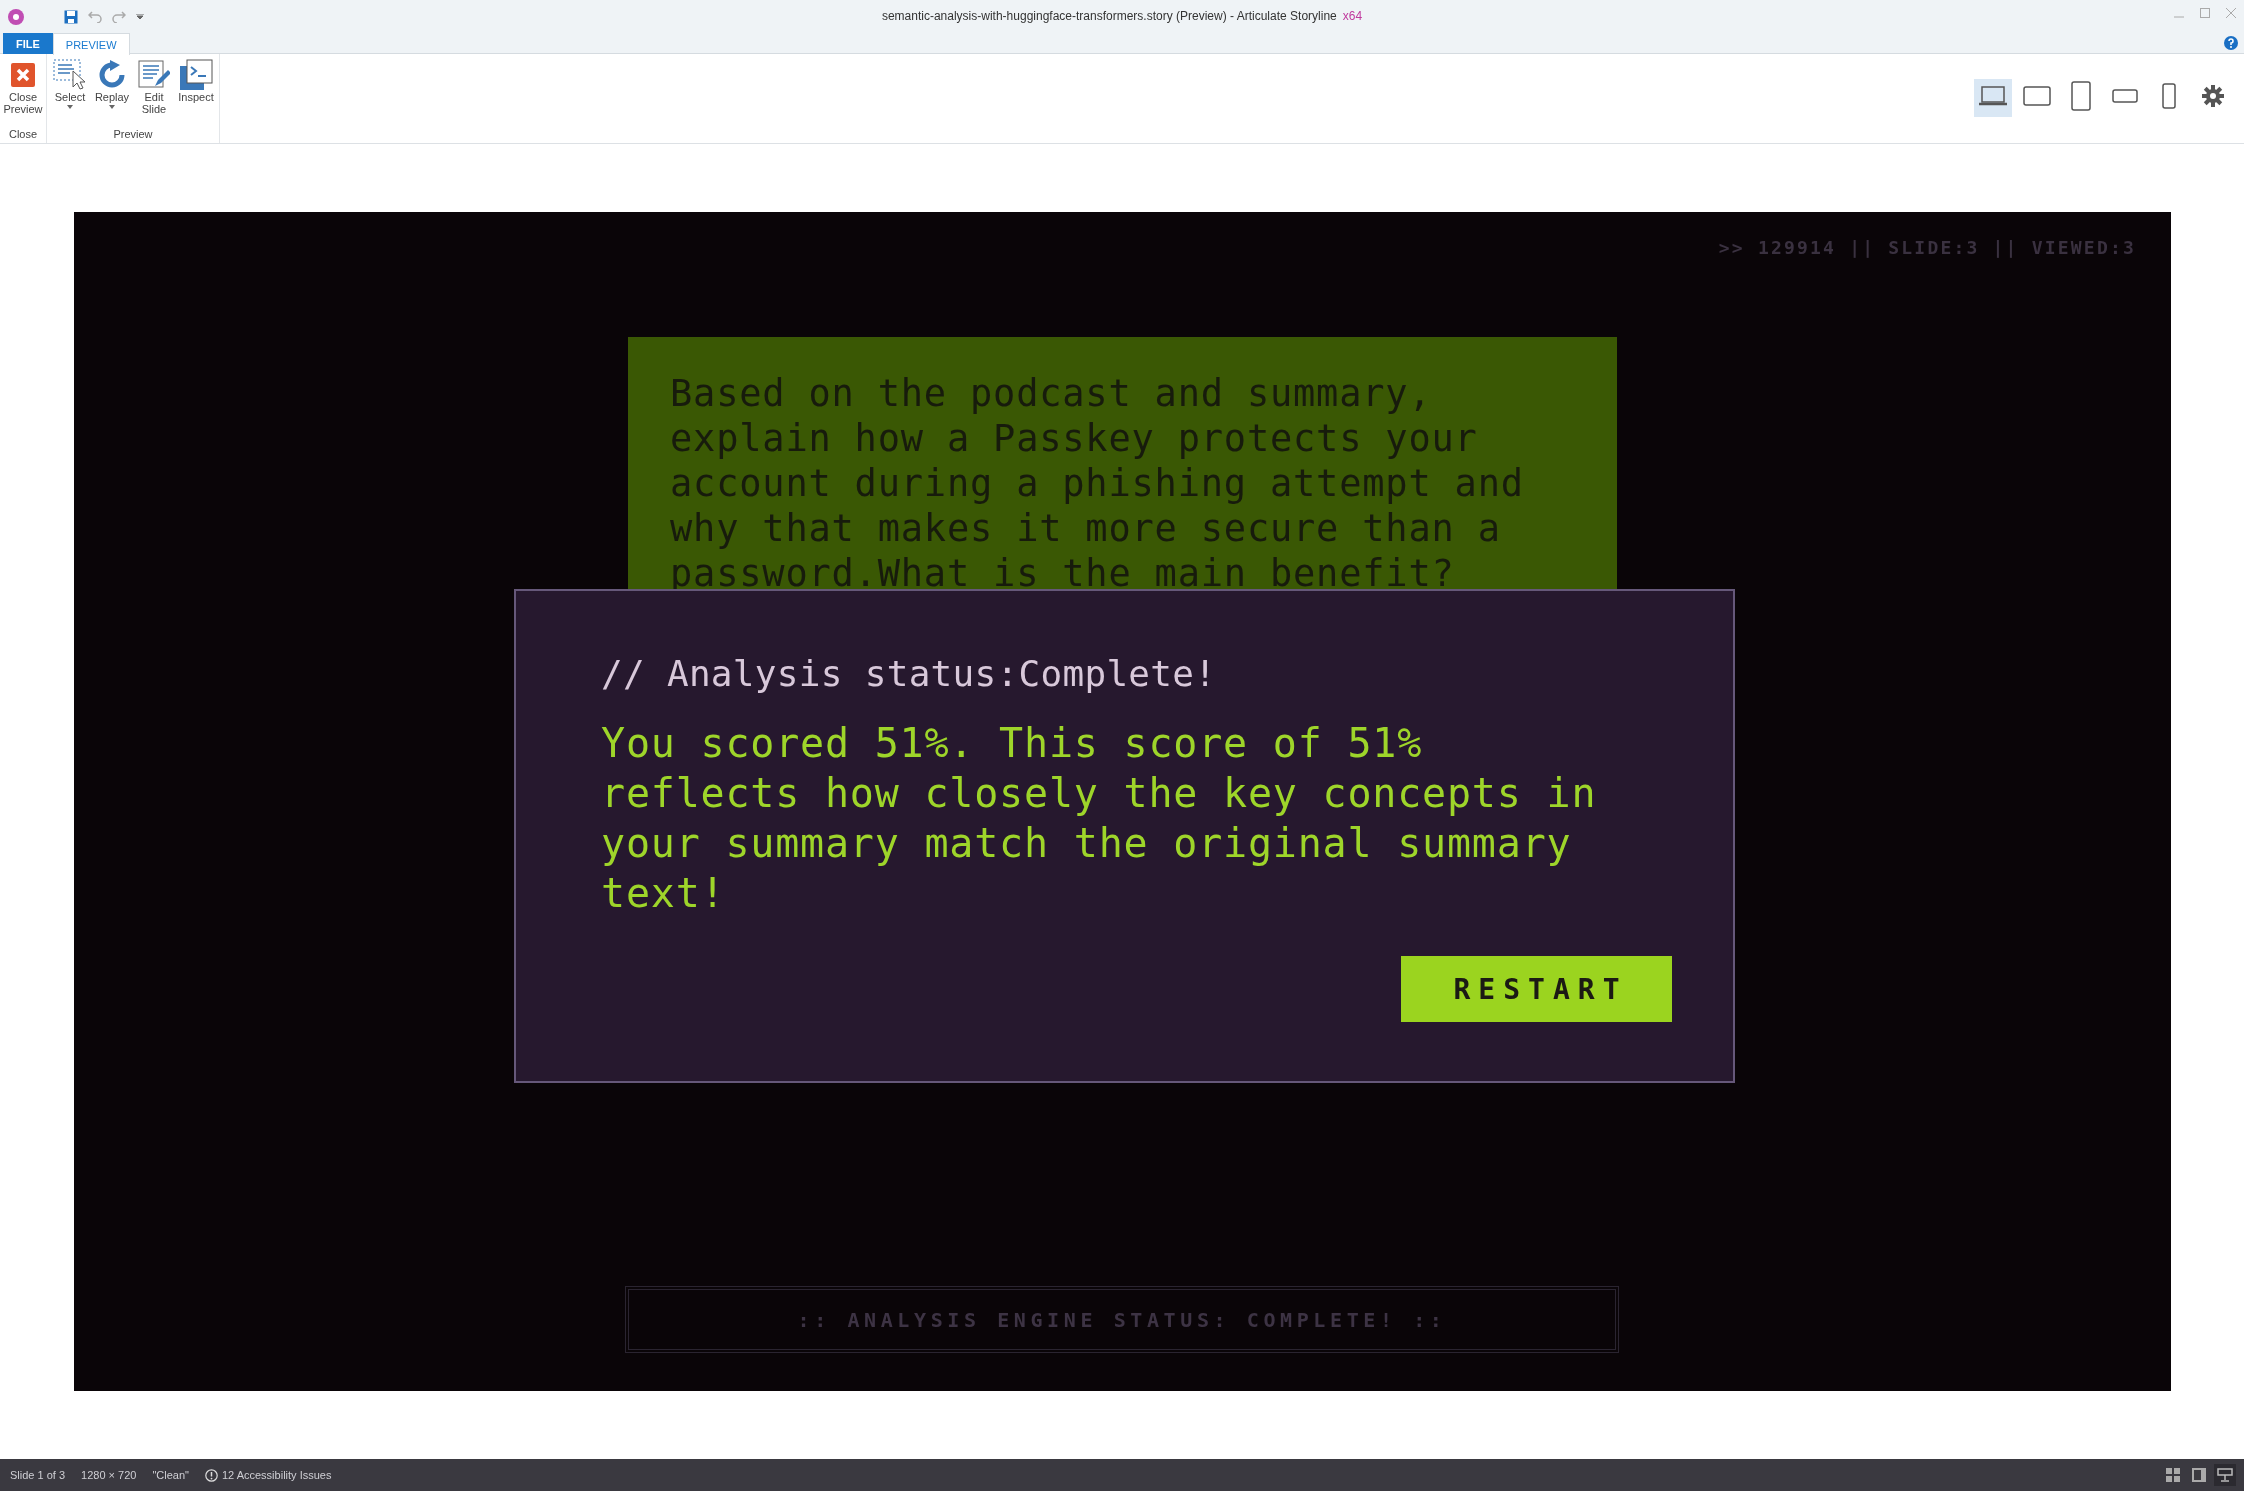 This screenshot has height=1491, width=2244. Describe the element at coordinates (140, 16) in the screenshot. I see `dropdown-icon` at that location.